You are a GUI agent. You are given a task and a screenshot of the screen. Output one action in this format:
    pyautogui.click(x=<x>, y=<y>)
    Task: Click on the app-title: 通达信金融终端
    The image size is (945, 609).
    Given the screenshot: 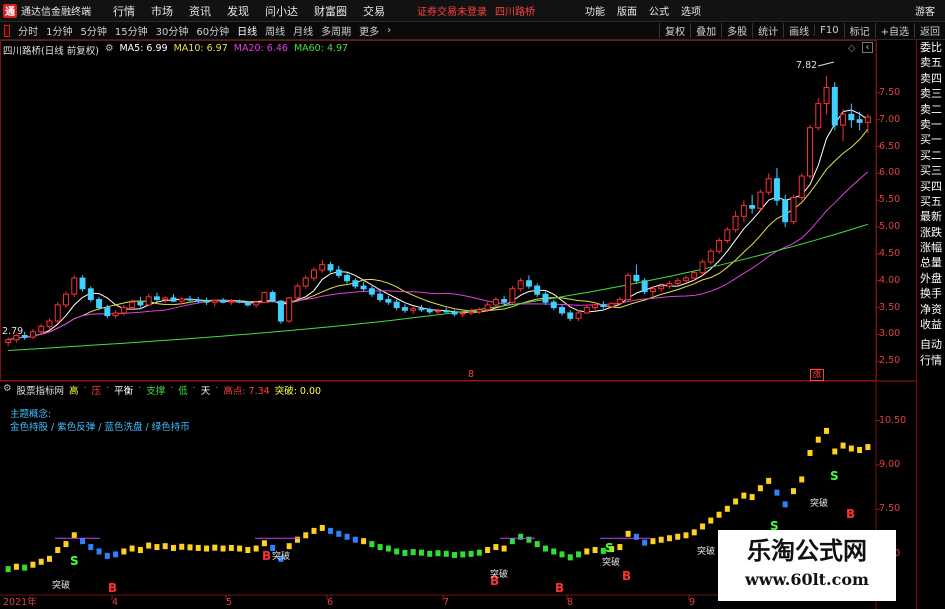 What is the action you would take?
    pyautogui.click(x=56, y=12)
    